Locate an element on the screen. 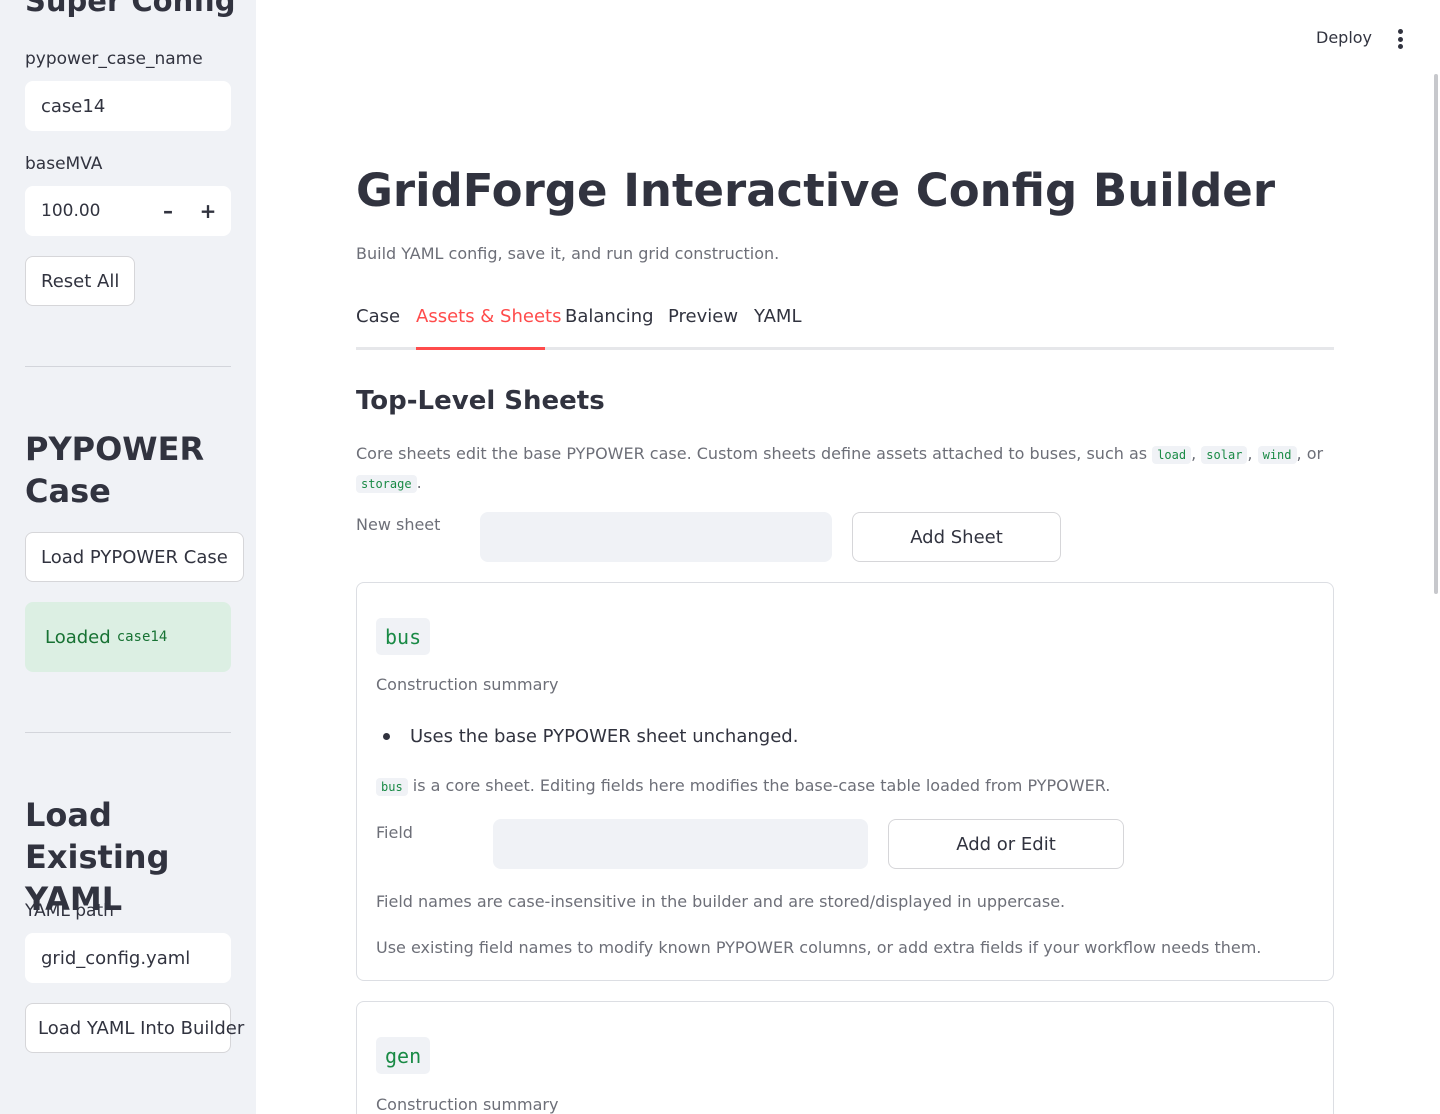 The height and width of the screenshot is (1114, 1440). code-load: load is located at coordinates (1172, 455).